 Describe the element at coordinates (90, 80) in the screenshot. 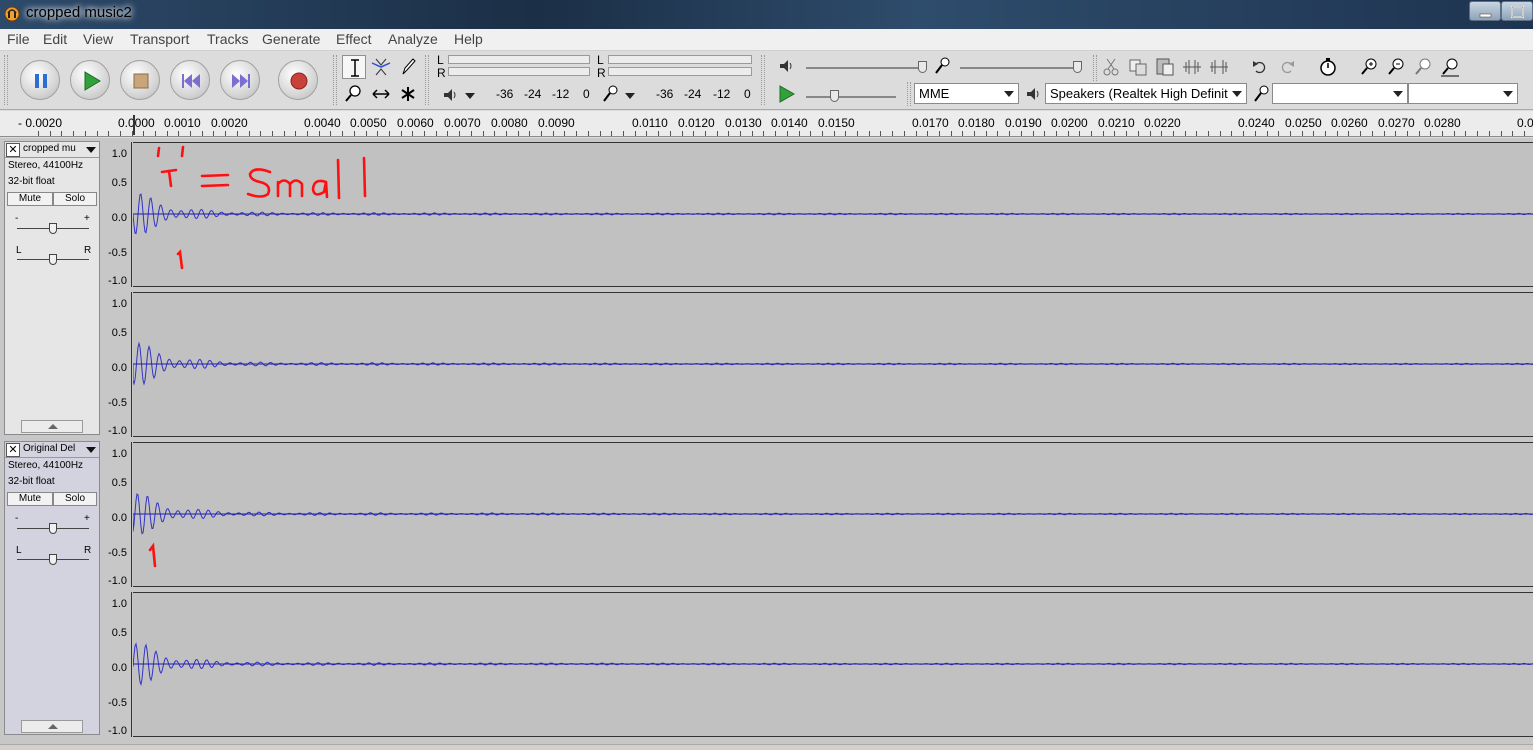

I see `play-button` at that location.